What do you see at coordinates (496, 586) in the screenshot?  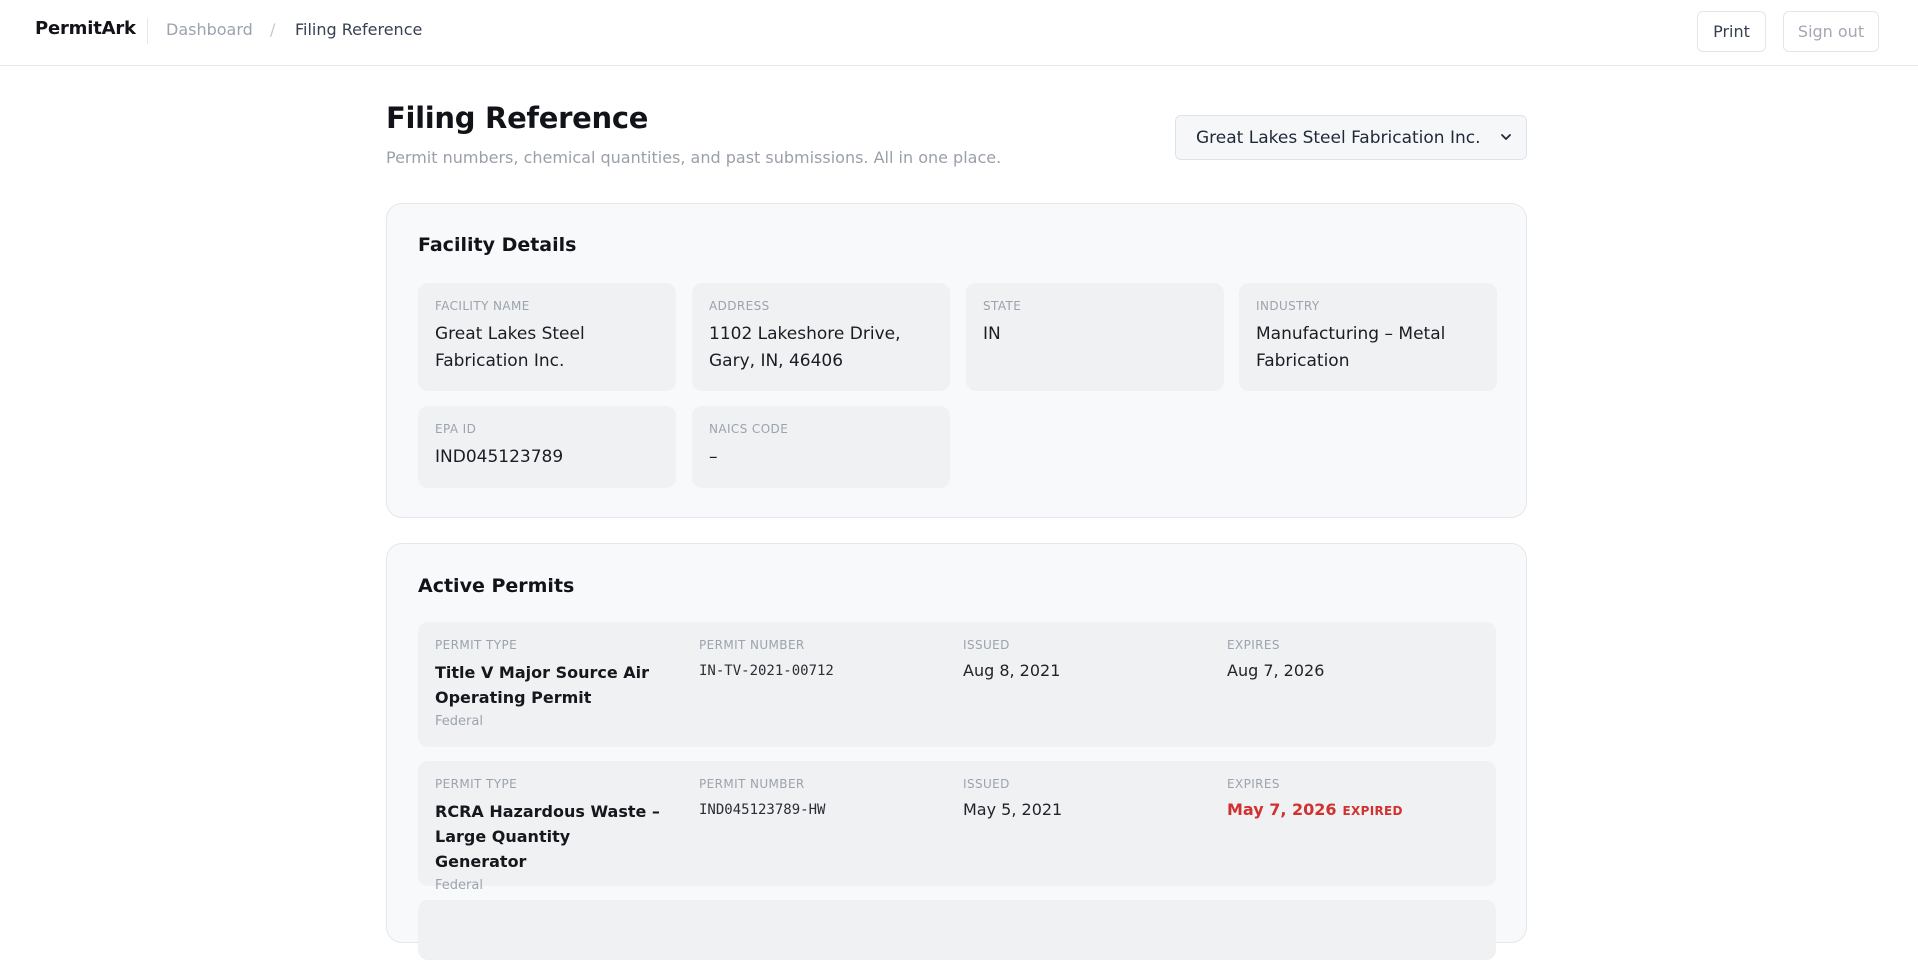 I see `active-permits-title: Active Permits` at bounding box center [496, 586].